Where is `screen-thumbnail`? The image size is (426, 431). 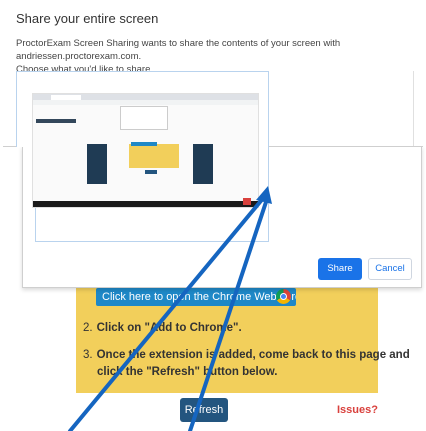 screen-thumbnail is located at coordinates (145, 150).